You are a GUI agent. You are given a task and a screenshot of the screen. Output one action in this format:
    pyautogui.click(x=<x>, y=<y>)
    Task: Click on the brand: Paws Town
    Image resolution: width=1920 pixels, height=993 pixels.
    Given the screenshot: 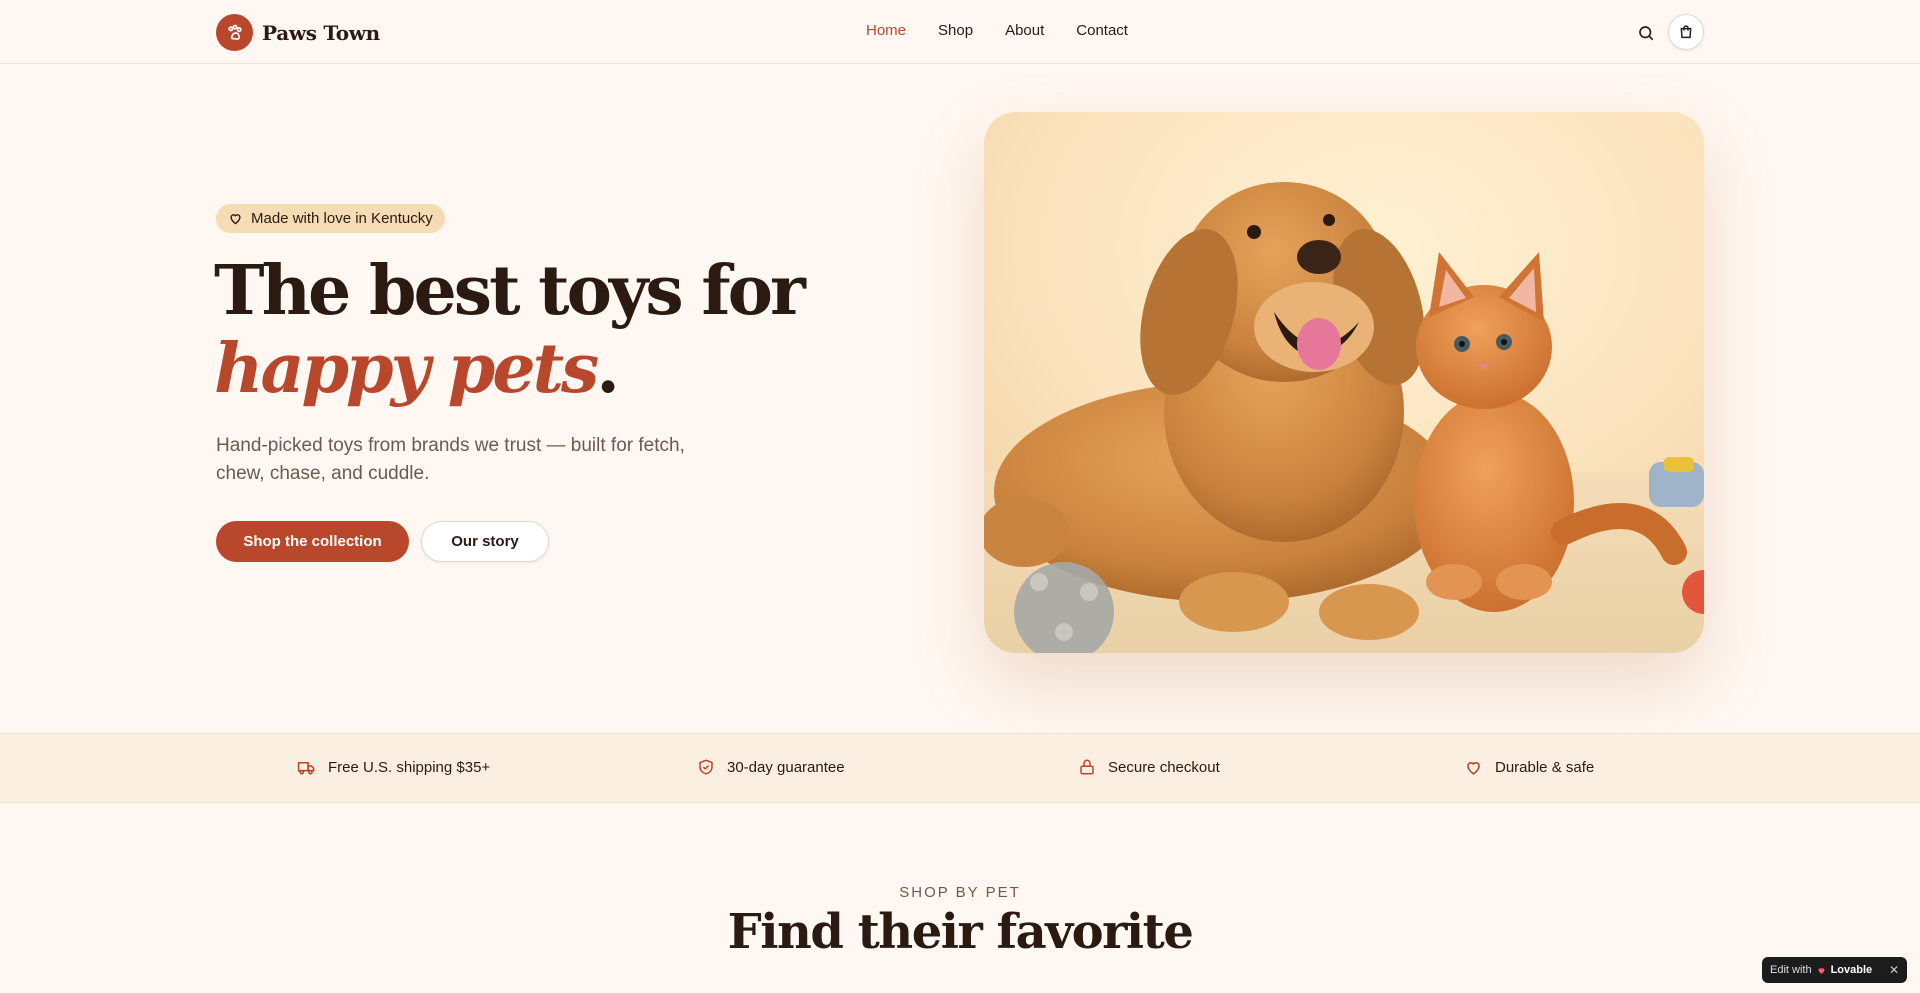 What is the action you would take?
    pyautogui.click(x=298, y=32)
    